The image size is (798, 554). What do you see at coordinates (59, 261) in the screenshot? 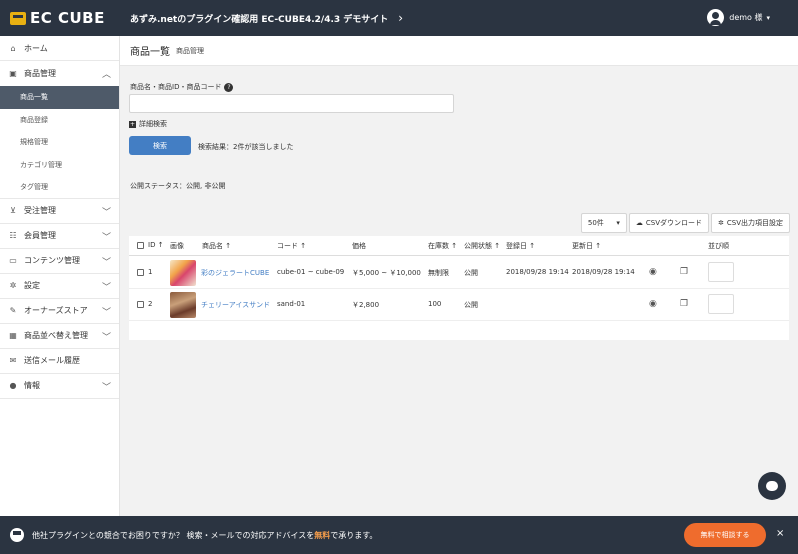
I see `sidebar-item-content: ▭ コンテンツ管理 ﹀` at bounding box center [59, 261].